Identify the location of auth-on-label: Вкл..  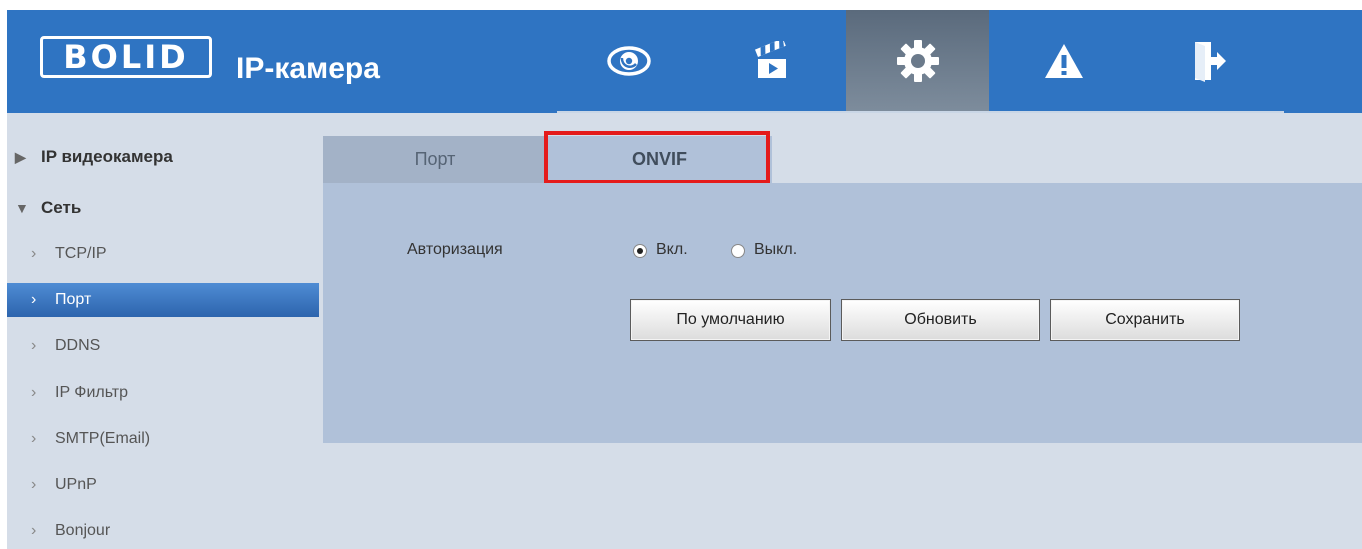
(672, 249).